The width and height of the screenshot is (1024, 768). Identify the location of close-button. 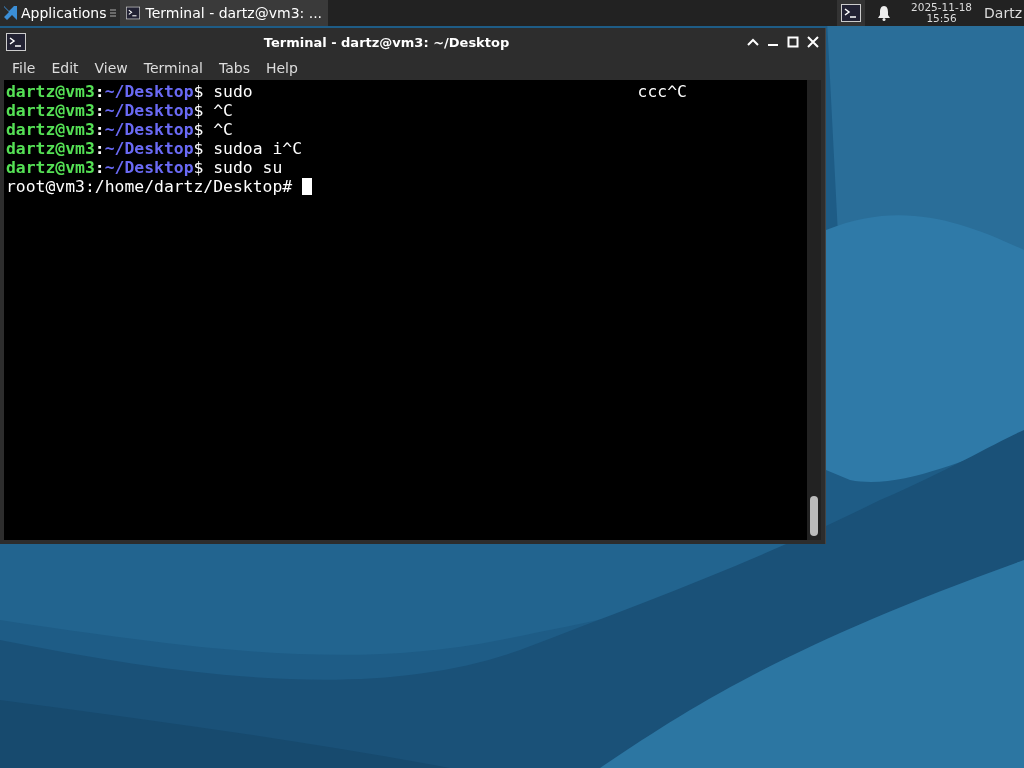
(813, 42).